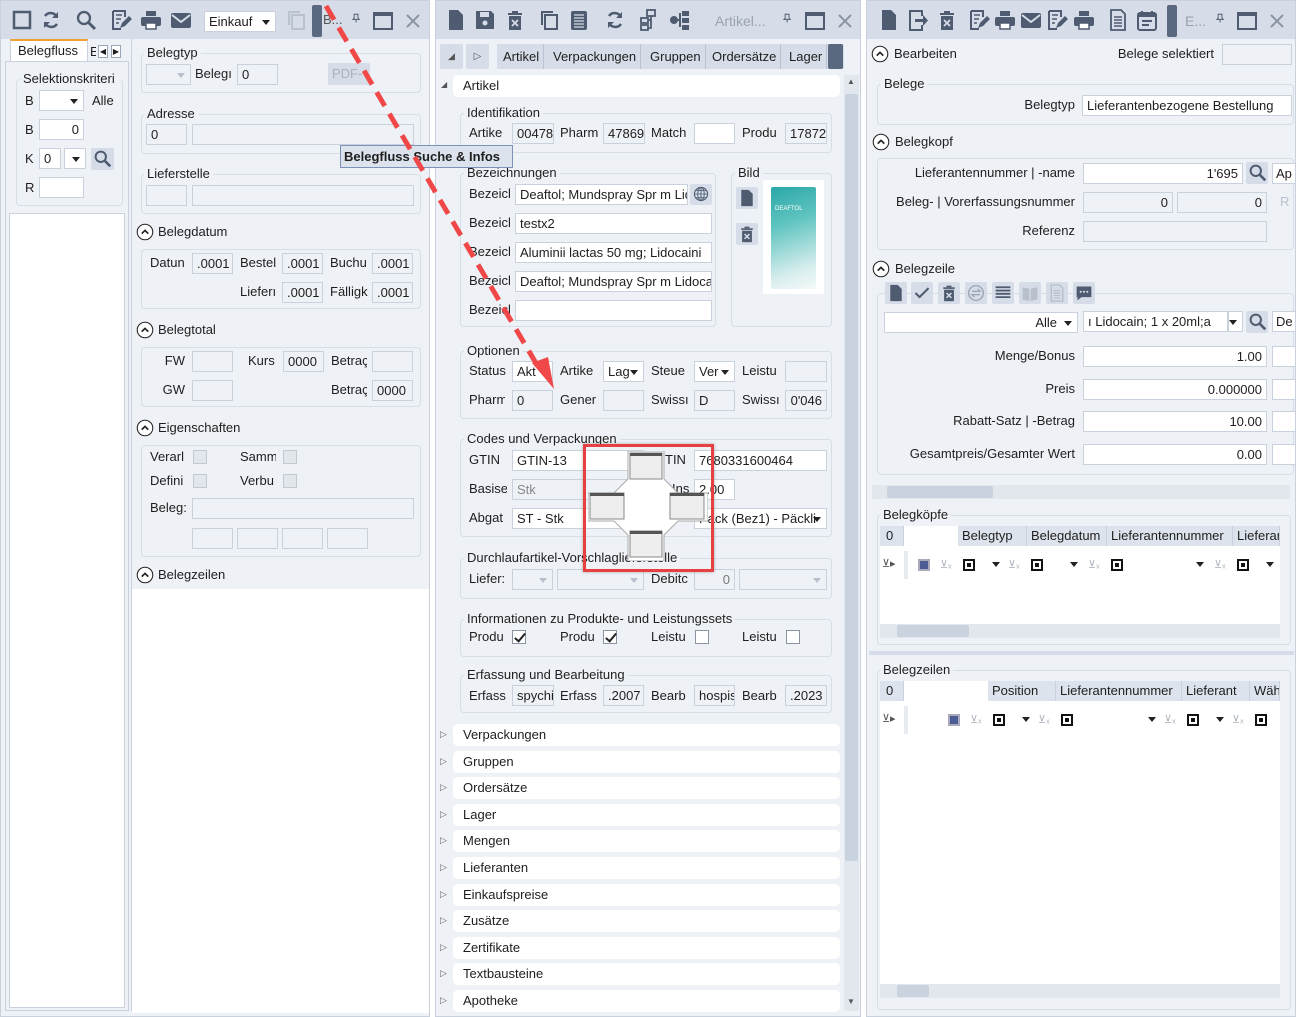 The image size is (1296, 1017). Describe the element at coordinates (745, 56) in the screenshot. I see `tab-ordersaetze: Ordersätze` at that location.